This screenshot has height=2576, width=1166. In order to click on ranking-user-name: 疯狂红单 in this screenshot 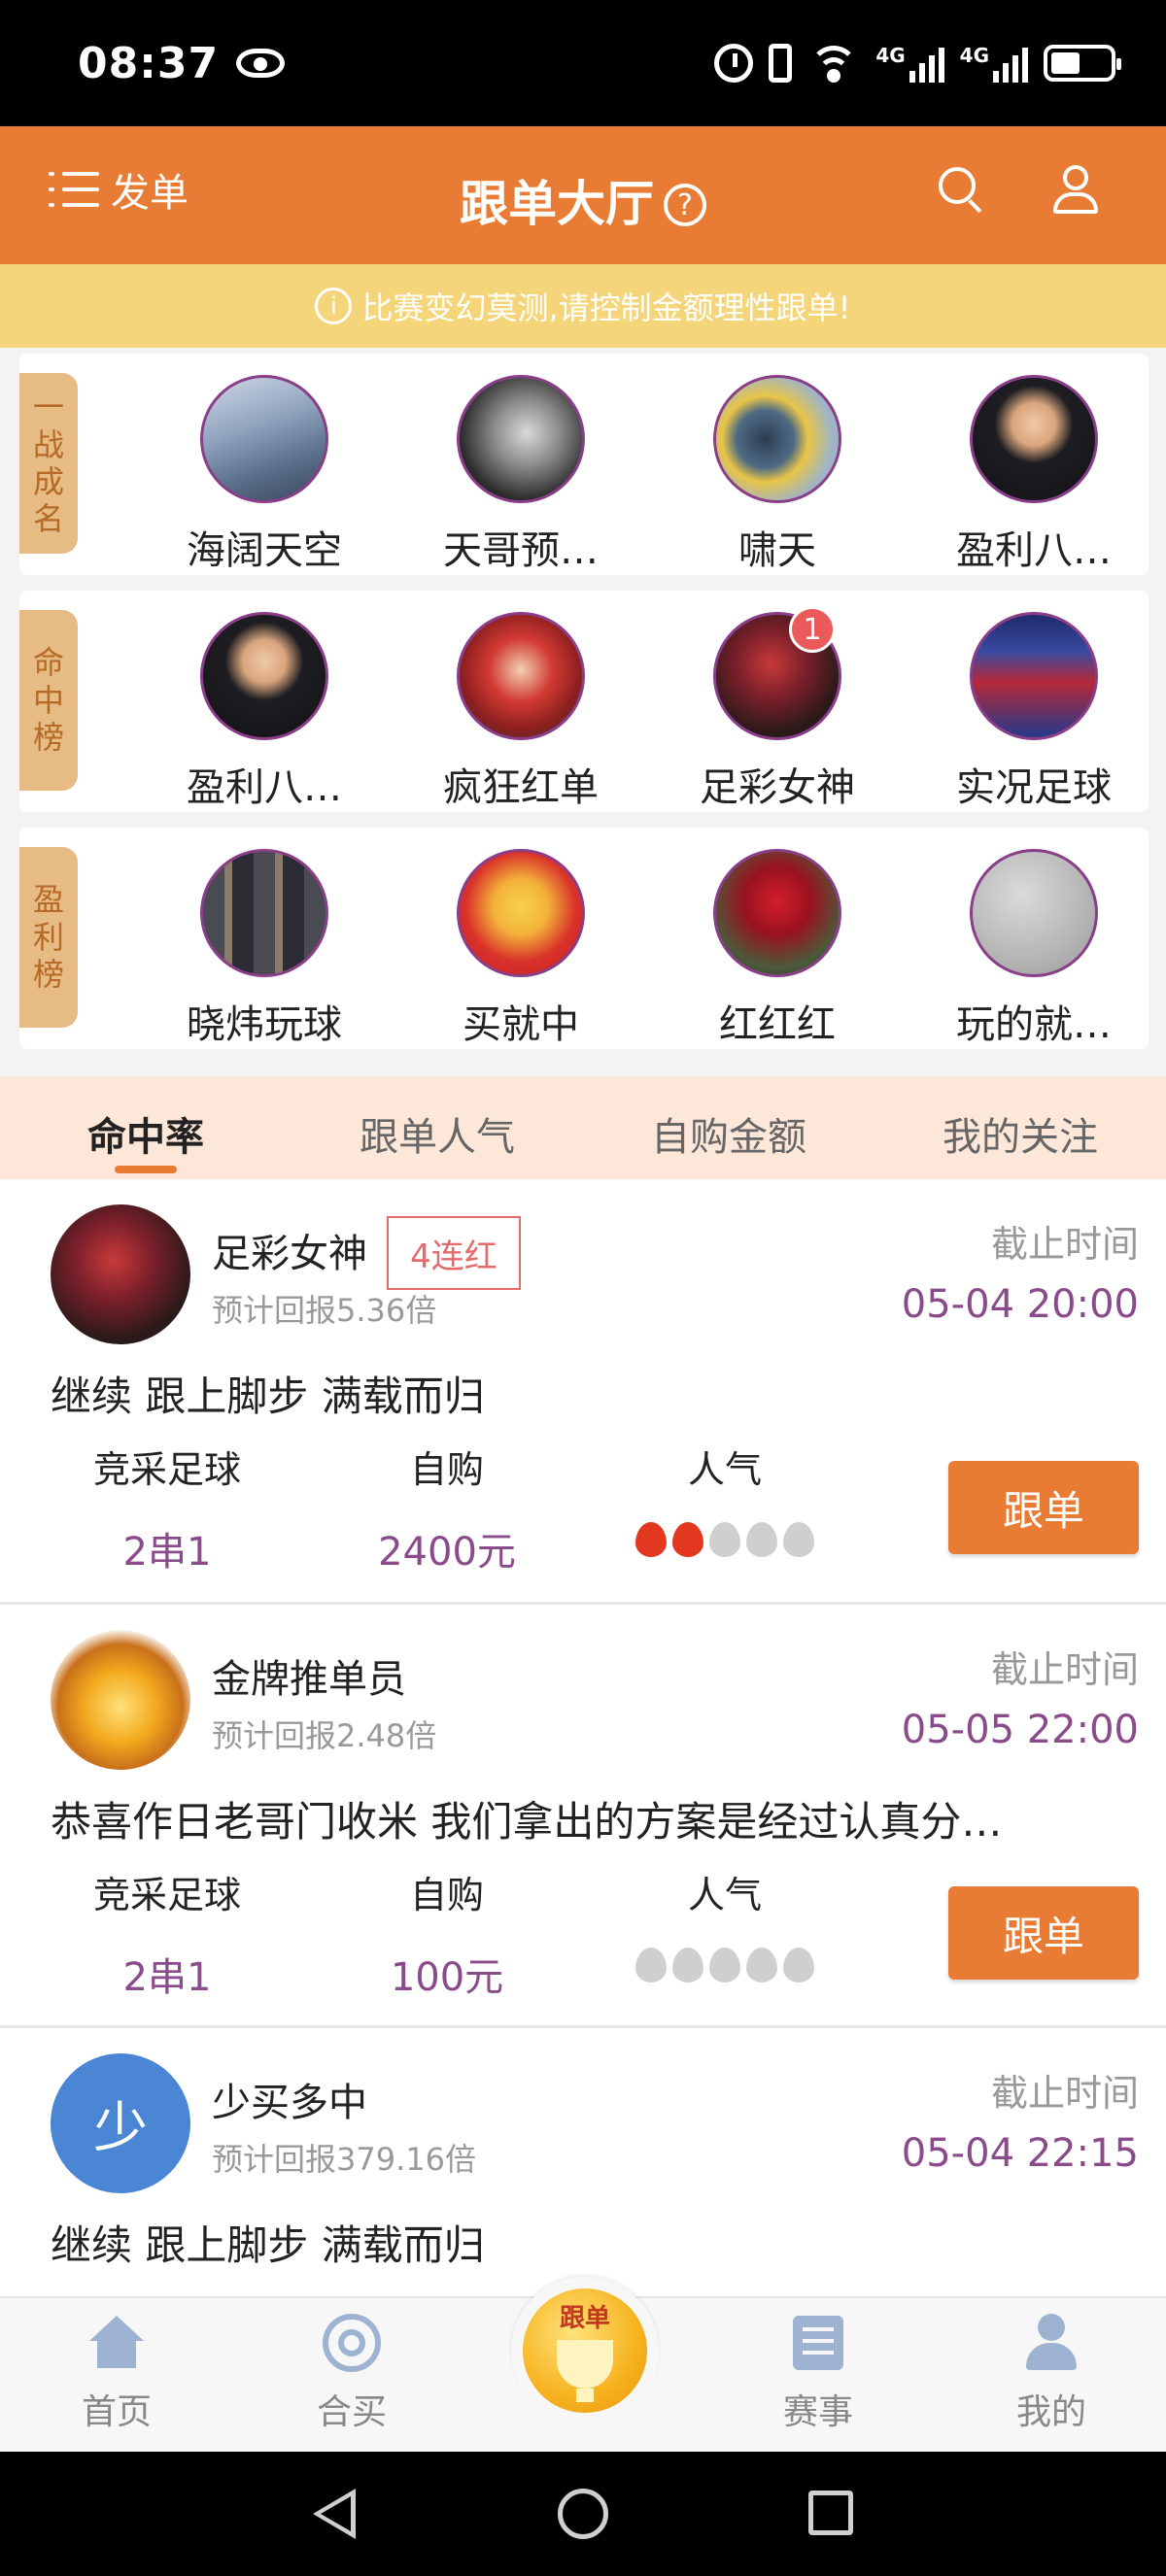, I will do `click(521, 787)`.